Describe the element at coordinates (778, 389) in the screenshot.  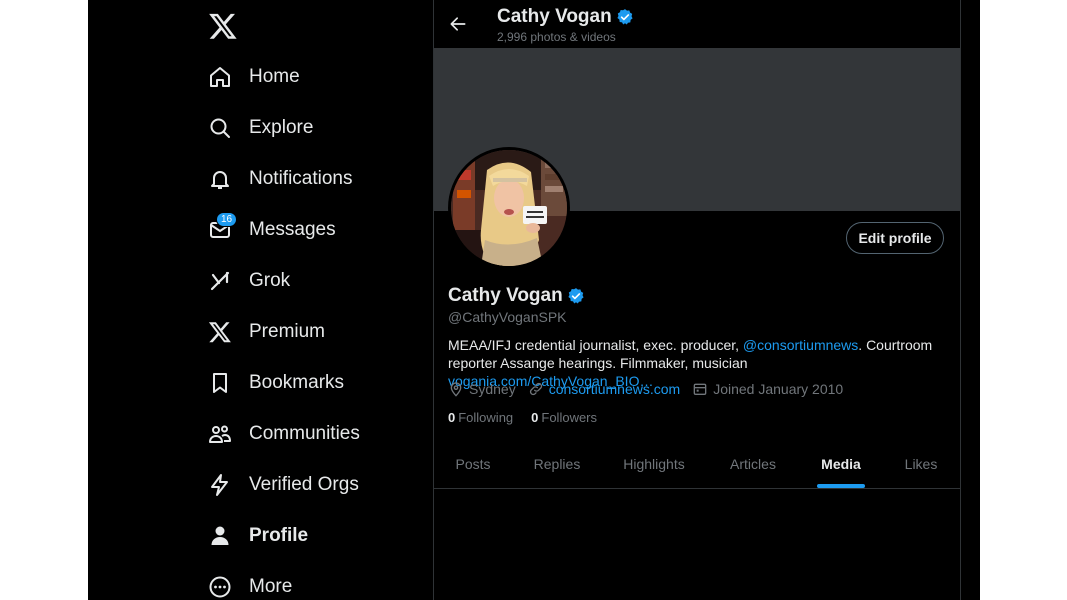
I see `joined-text: Joined January 2010` at that location.